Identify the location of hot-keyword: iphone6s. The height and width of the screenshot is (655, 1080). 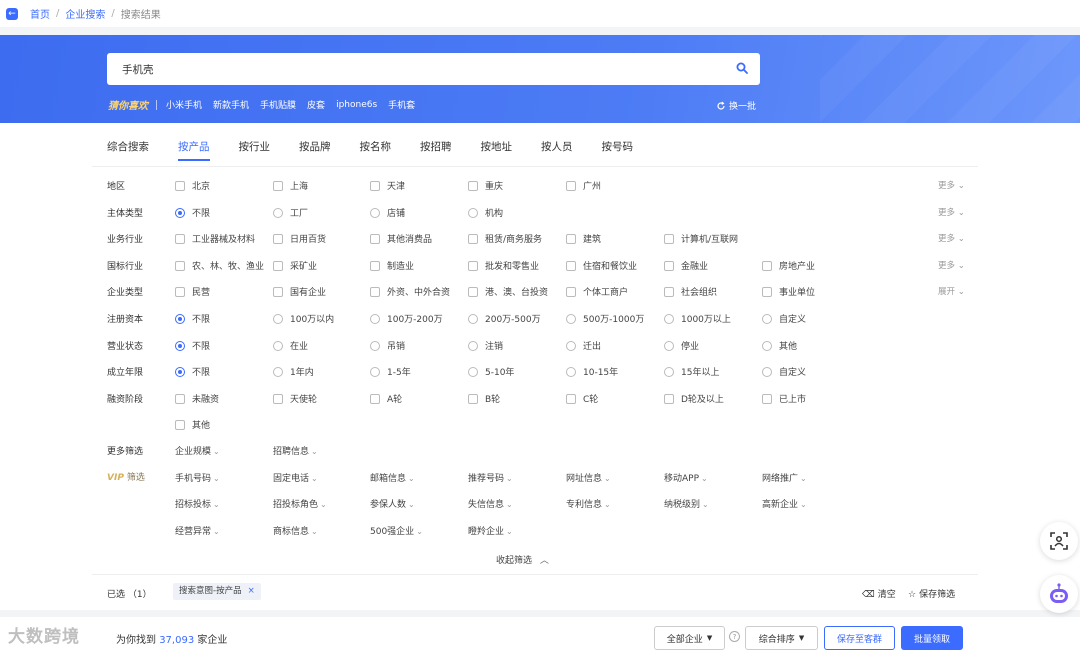
(356, 105).